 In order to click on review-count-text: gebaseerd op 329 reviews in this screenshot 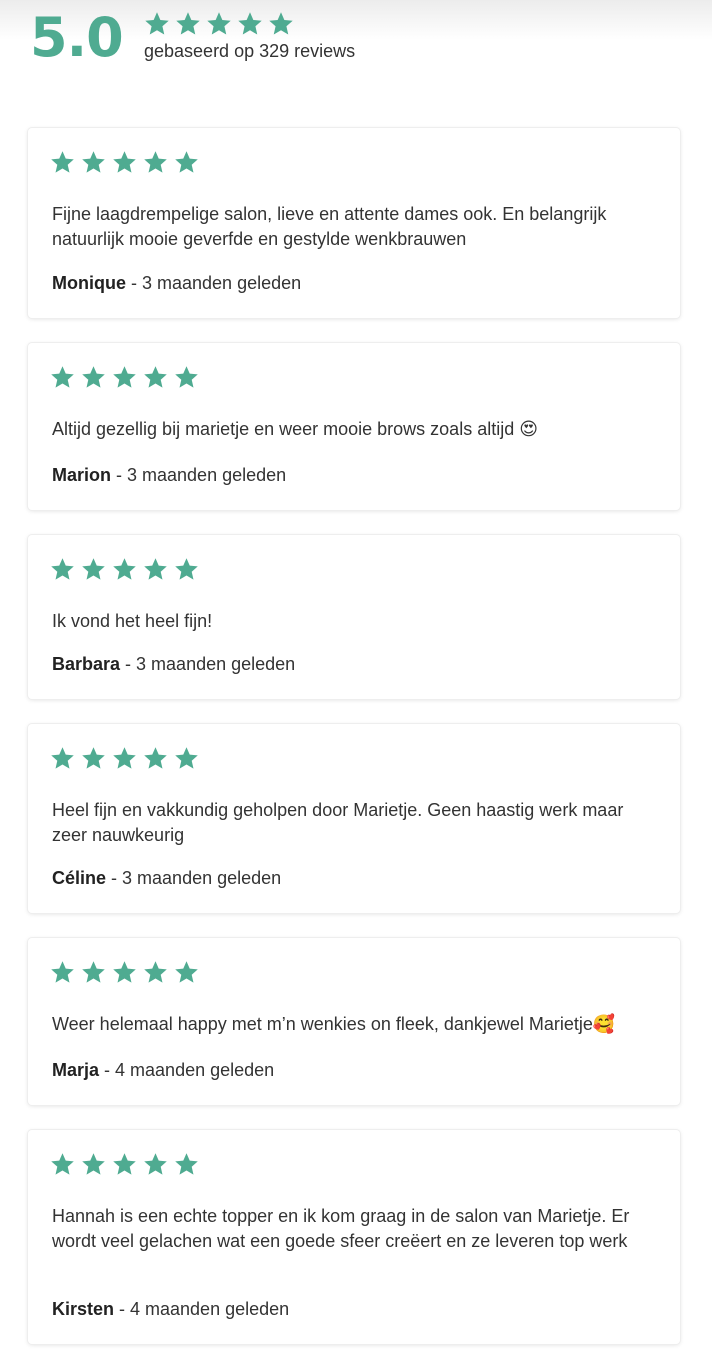, I will do `click(250, 51)`.